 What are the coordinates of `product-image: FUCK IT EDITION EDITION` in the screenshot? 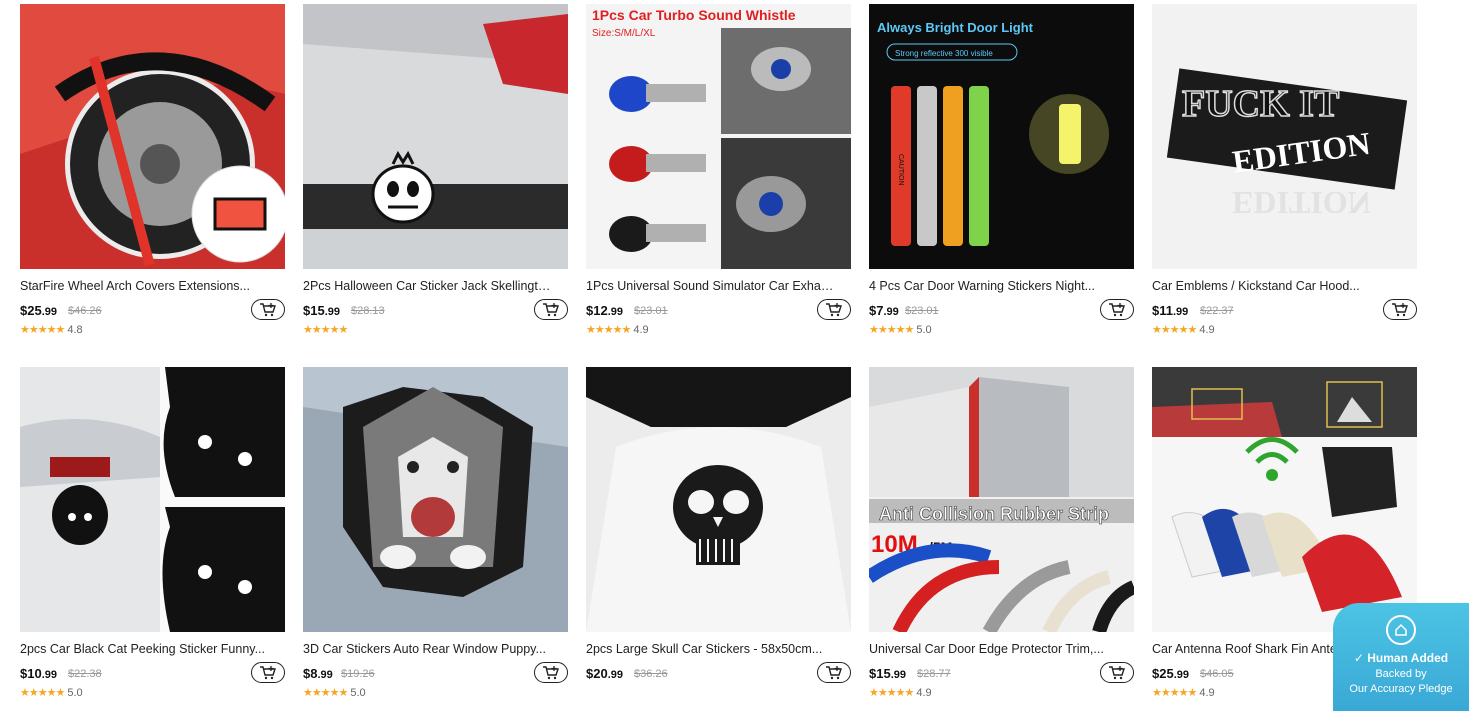 It's located at (1284, 136).